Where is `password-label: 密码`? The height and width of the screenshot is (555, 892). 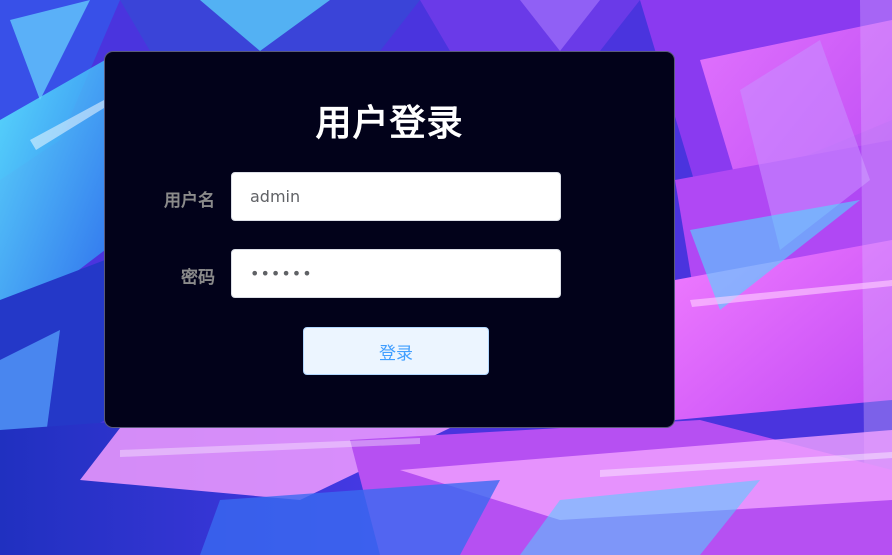 password-label: 密码 is located at coordinates (198, 278).